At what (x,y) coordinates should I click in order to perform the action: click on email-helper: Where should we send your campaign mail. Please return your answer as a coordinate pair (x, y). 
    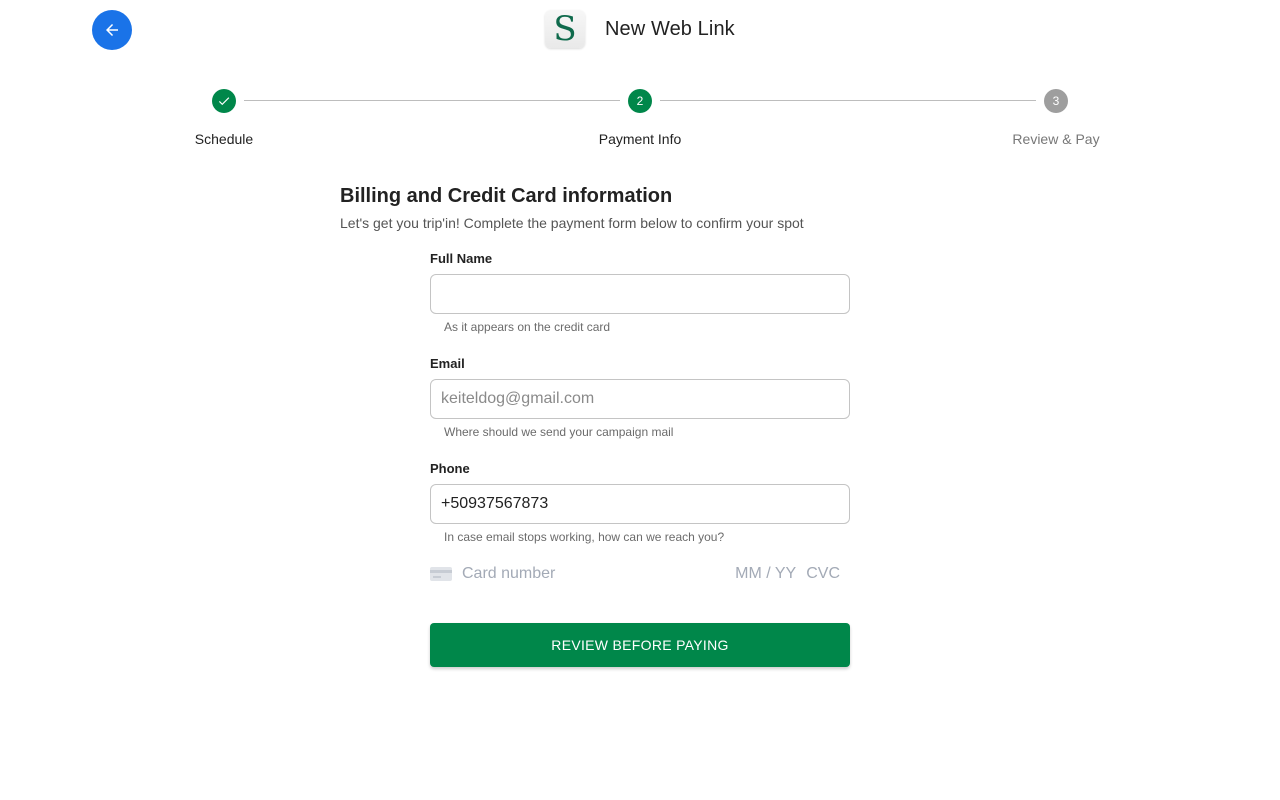
    Looking at the image, I should click on (559, 432).